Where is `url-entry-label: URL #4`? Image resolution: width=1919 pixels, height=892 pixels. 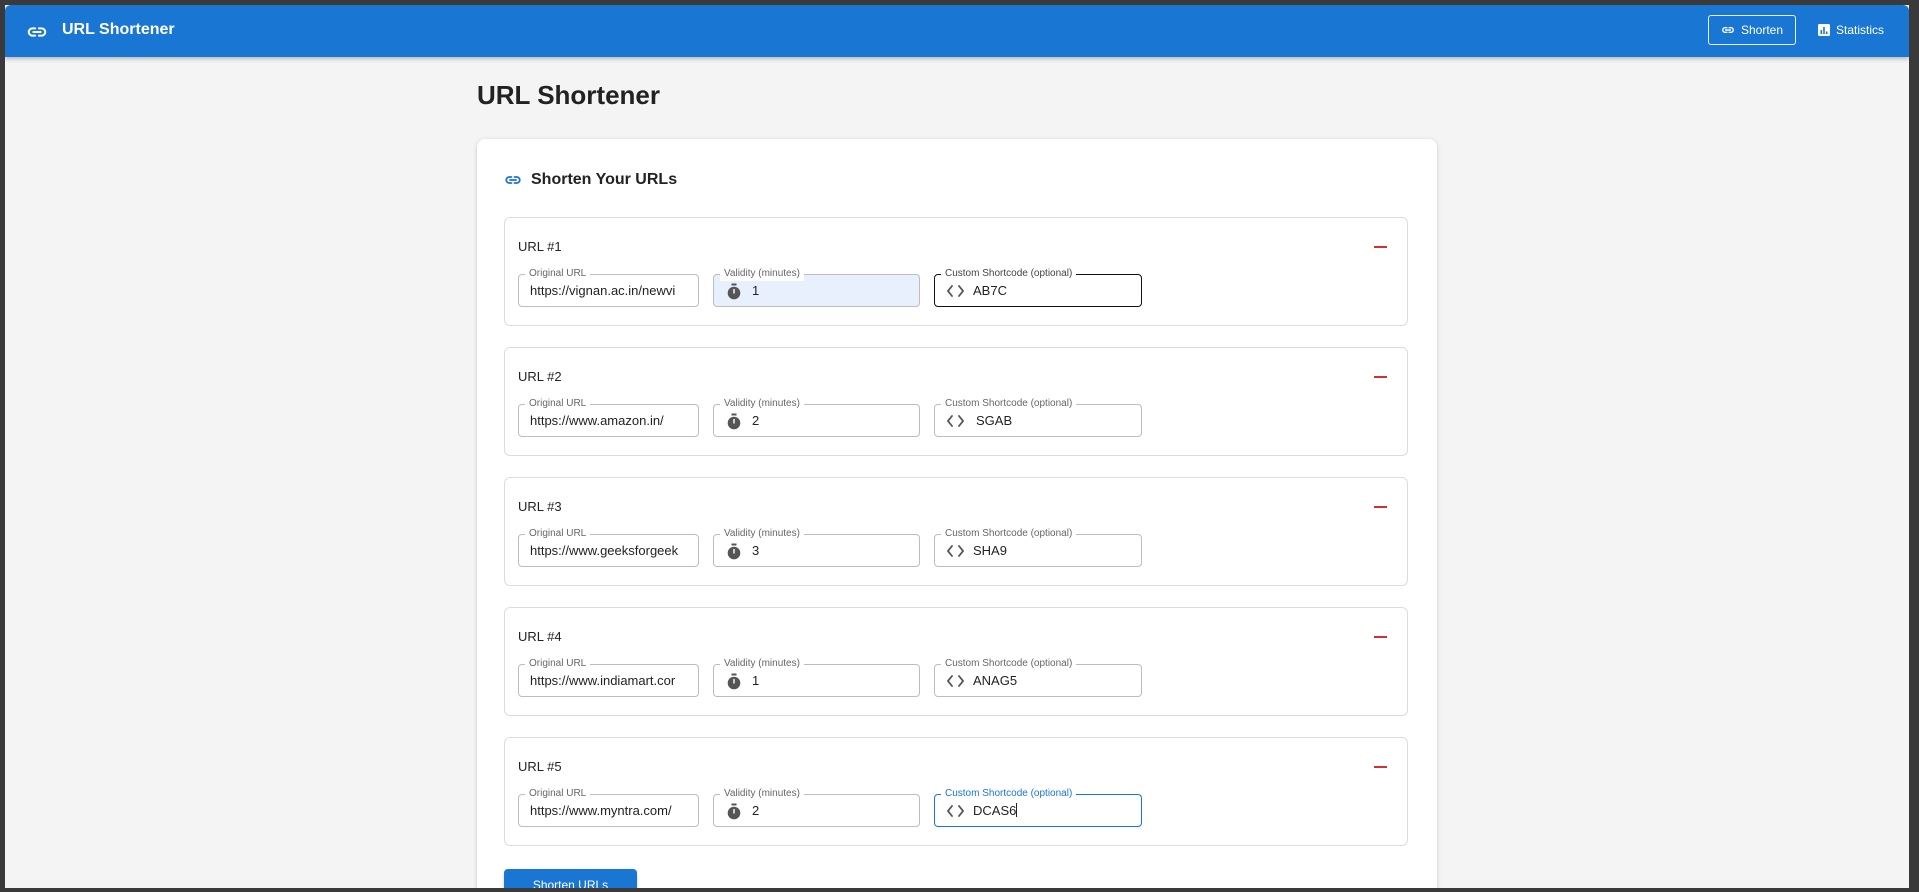
url-entry-label: URL #4 is located at coordinates (540, 636).